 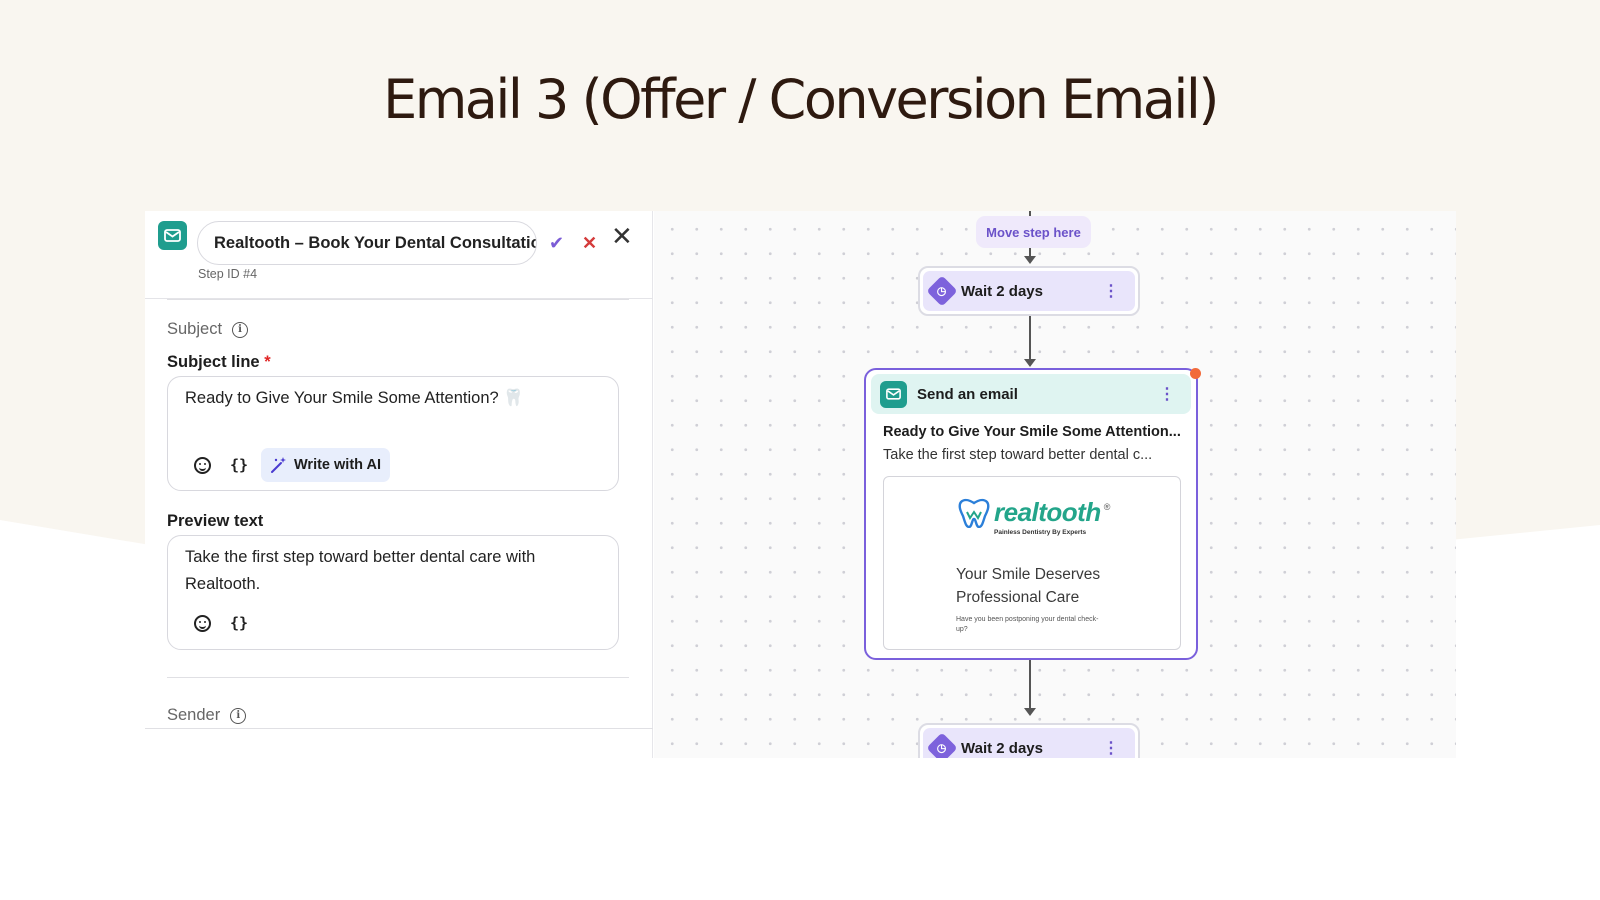 I want to click on brand-name: realtooth, so click(x=1047, y=512).